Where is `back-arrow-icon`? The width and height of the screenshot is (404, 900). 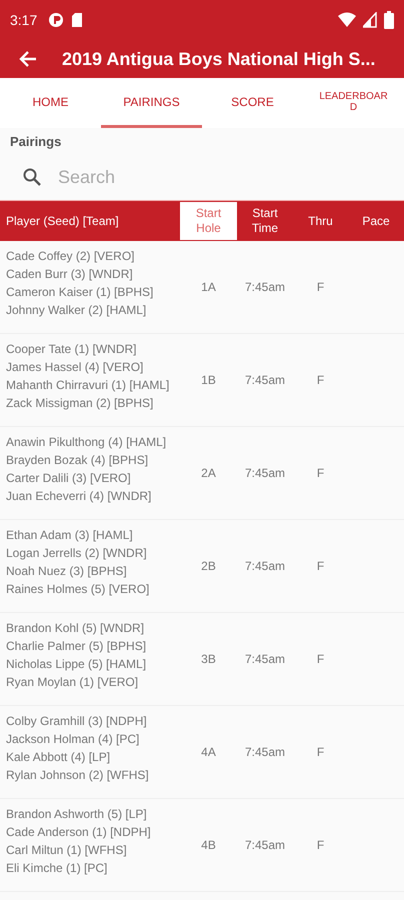 back-arrow-icon is located at coordinates (28, 59).